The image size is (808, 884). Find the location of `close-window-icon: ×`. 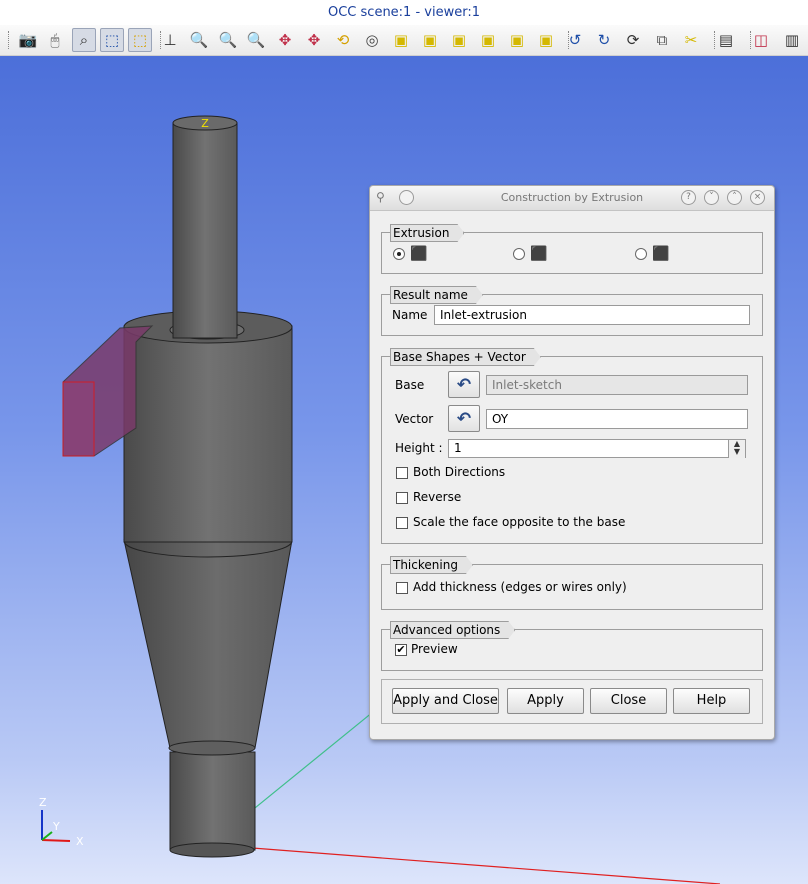

close-window-icon: × is located at coordinates (757, 197).